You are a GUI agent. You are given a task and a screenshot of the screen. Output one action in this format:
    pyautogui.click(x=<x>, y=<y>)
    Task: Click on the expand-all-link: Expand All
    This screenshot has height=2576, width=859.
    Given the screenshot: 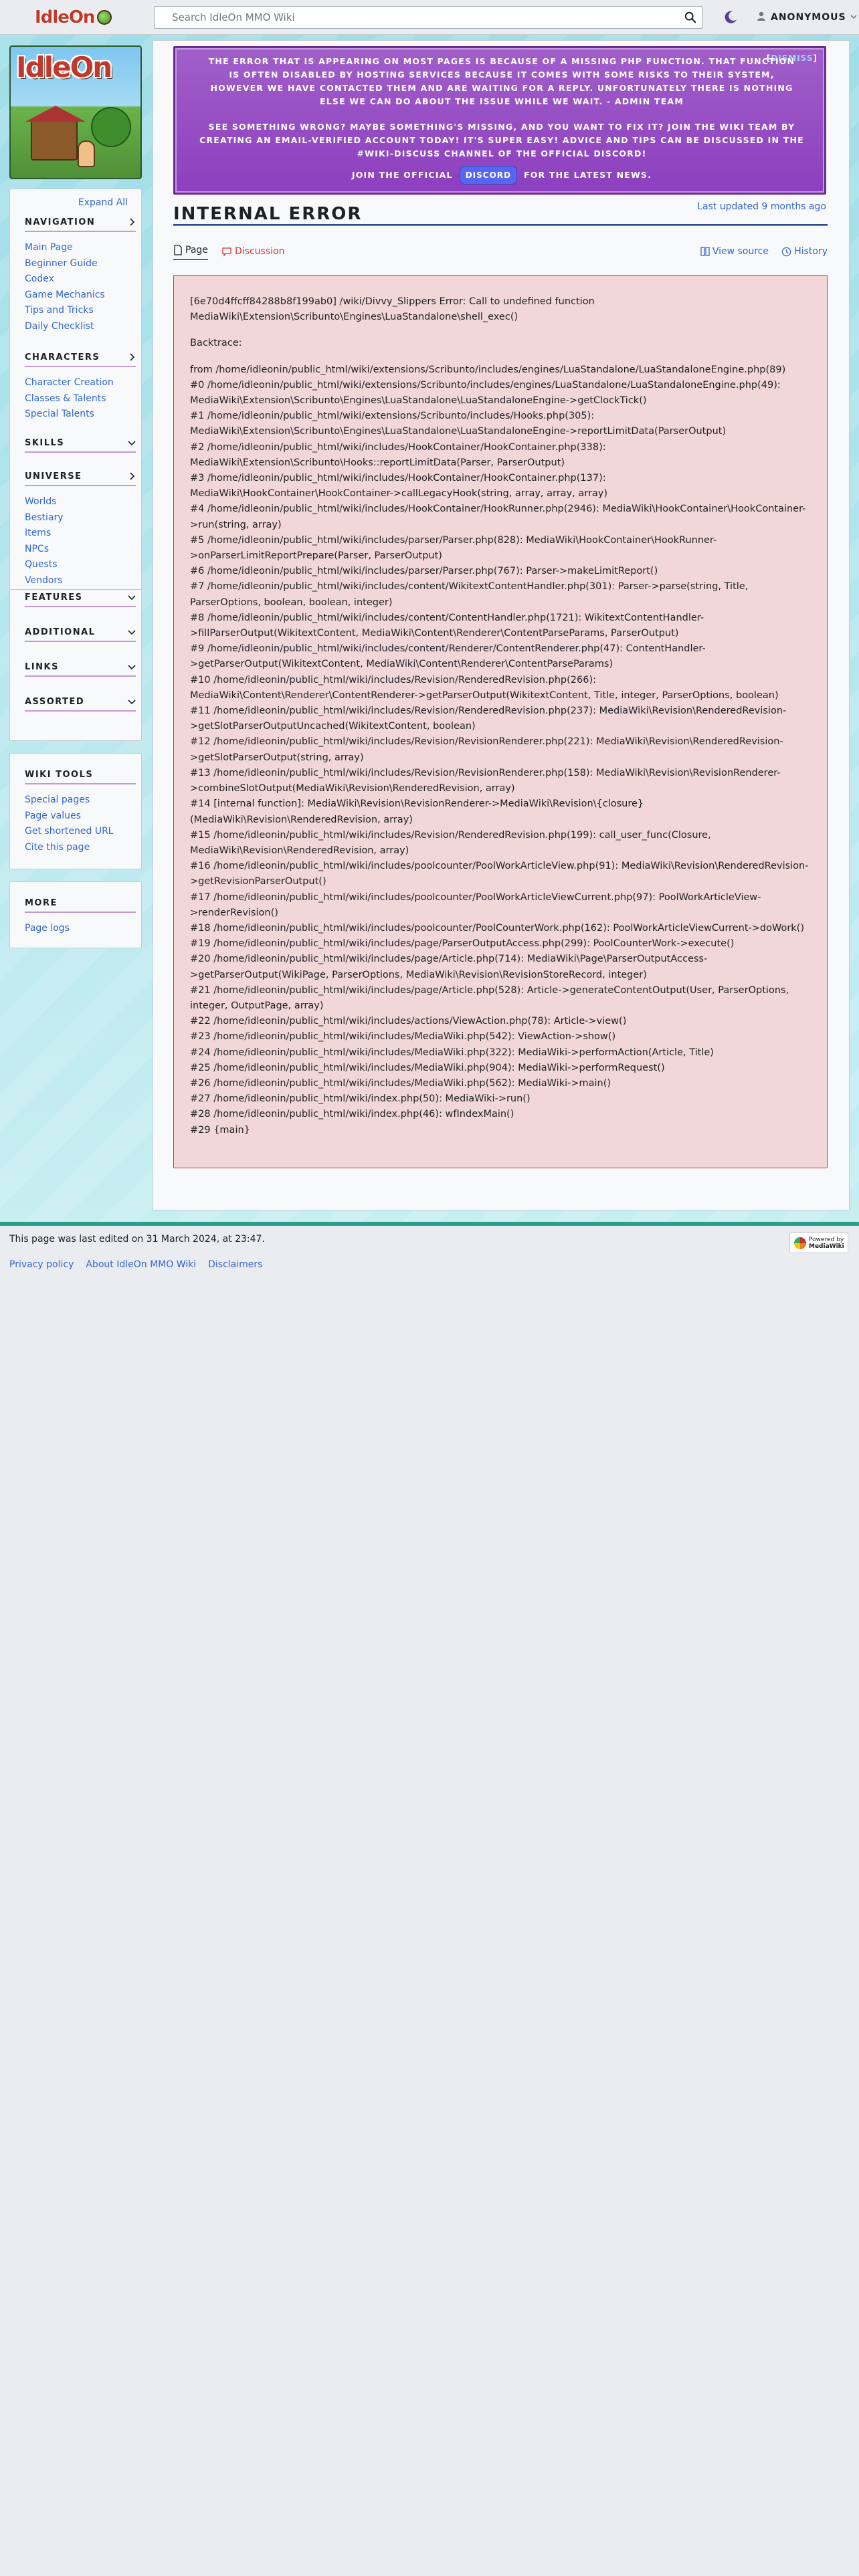 What is the action you would take?
    pyautogui.click(x=103, y=202)
    